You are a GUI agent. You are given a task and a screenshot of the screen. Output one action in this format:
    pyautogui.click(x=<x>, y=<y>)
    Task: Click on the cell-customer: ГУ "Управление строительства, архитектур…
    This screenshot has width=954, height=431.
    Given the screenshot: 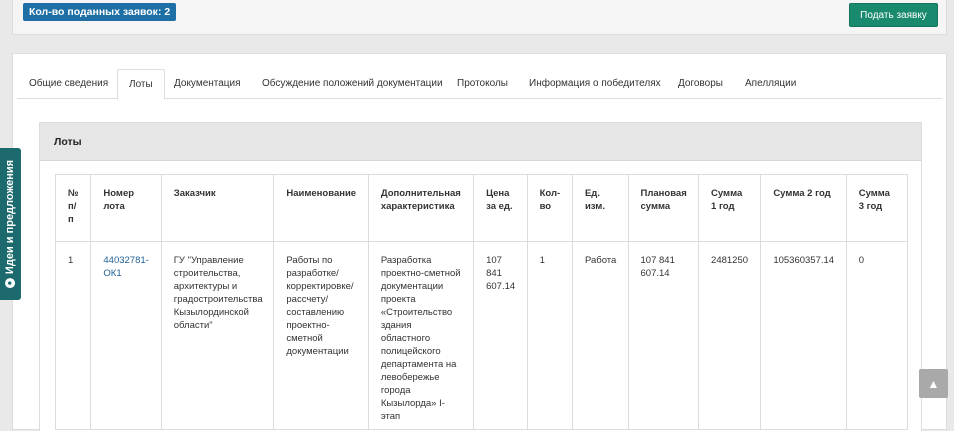 What is the action you would take?
    pyautogui.click(x=217, y=335)
    